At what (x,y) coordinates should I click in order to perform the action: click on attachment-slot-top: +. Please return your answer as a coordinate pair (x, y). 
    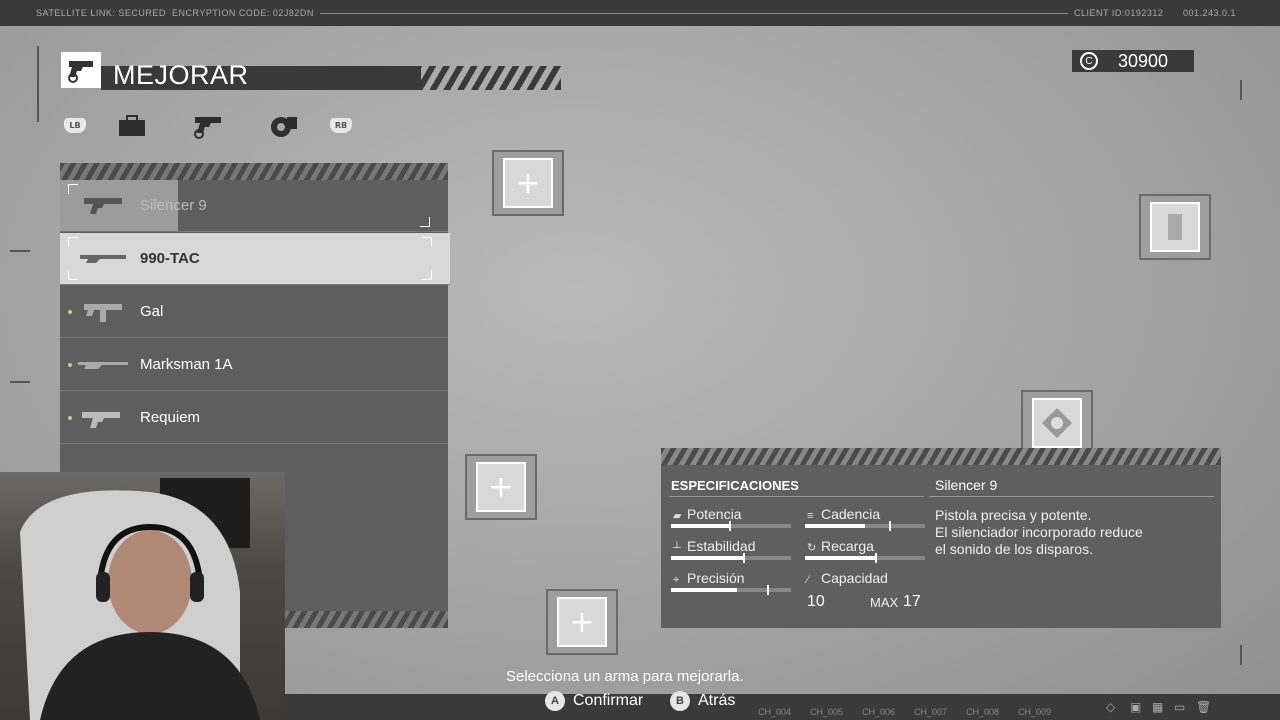
    Looking at the image, I should click on (528, 183).